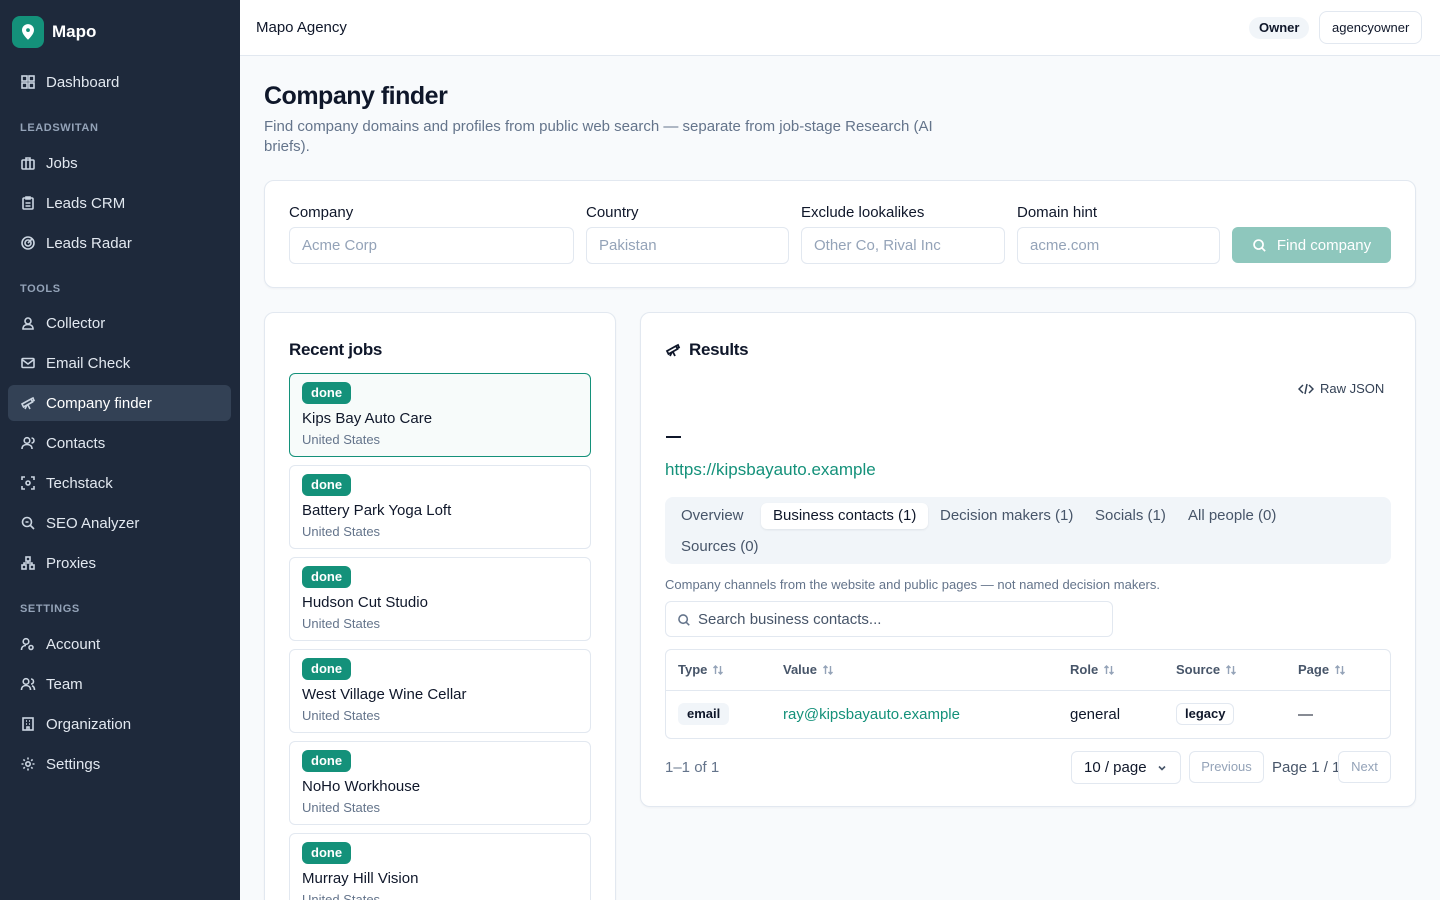  What do you see at coordinates (361, 786) in the screenshot?
I see `job-name: NoHo Workhouse` at bounding box center [361, 786].